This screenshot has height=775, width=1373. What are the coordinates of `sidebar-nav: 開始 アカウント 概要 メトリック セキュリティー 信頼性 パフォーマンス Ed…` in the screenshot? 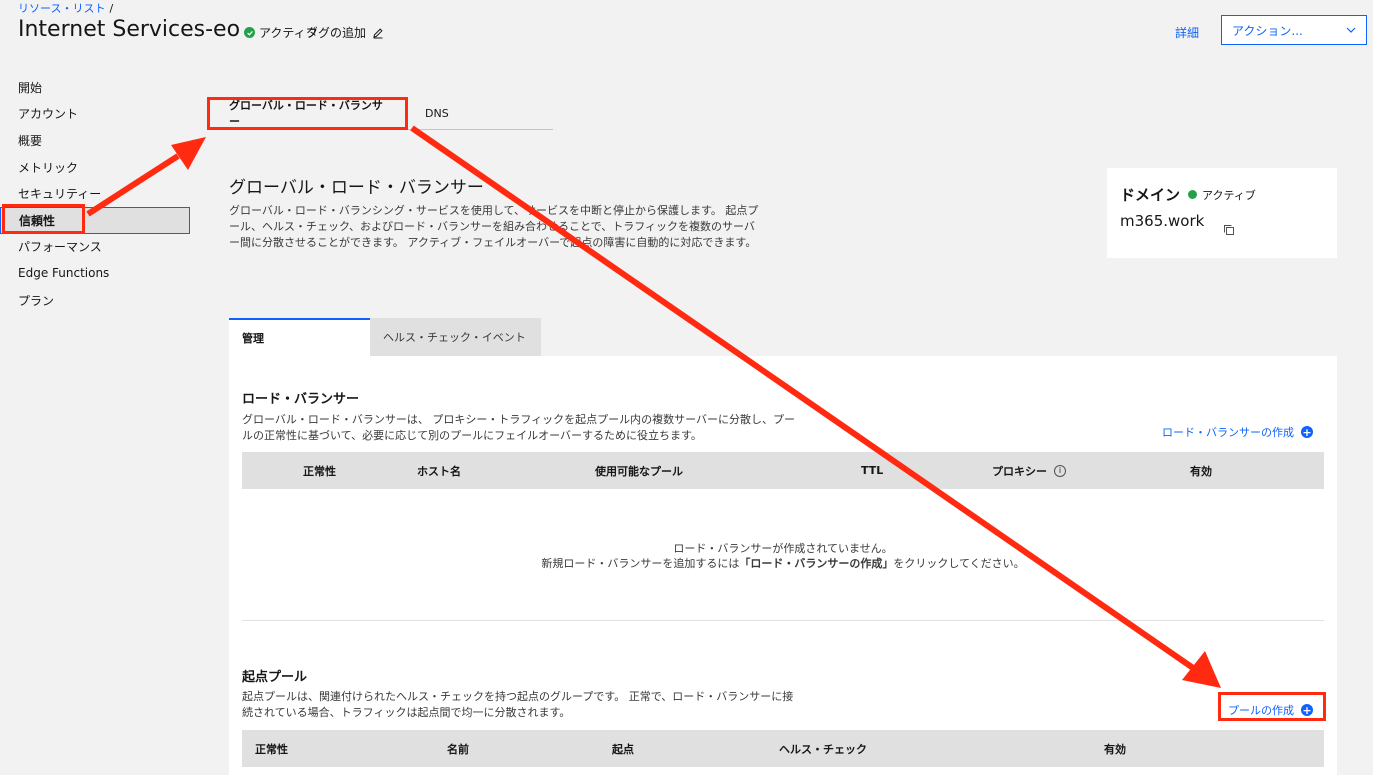 It's located at (96, 193).